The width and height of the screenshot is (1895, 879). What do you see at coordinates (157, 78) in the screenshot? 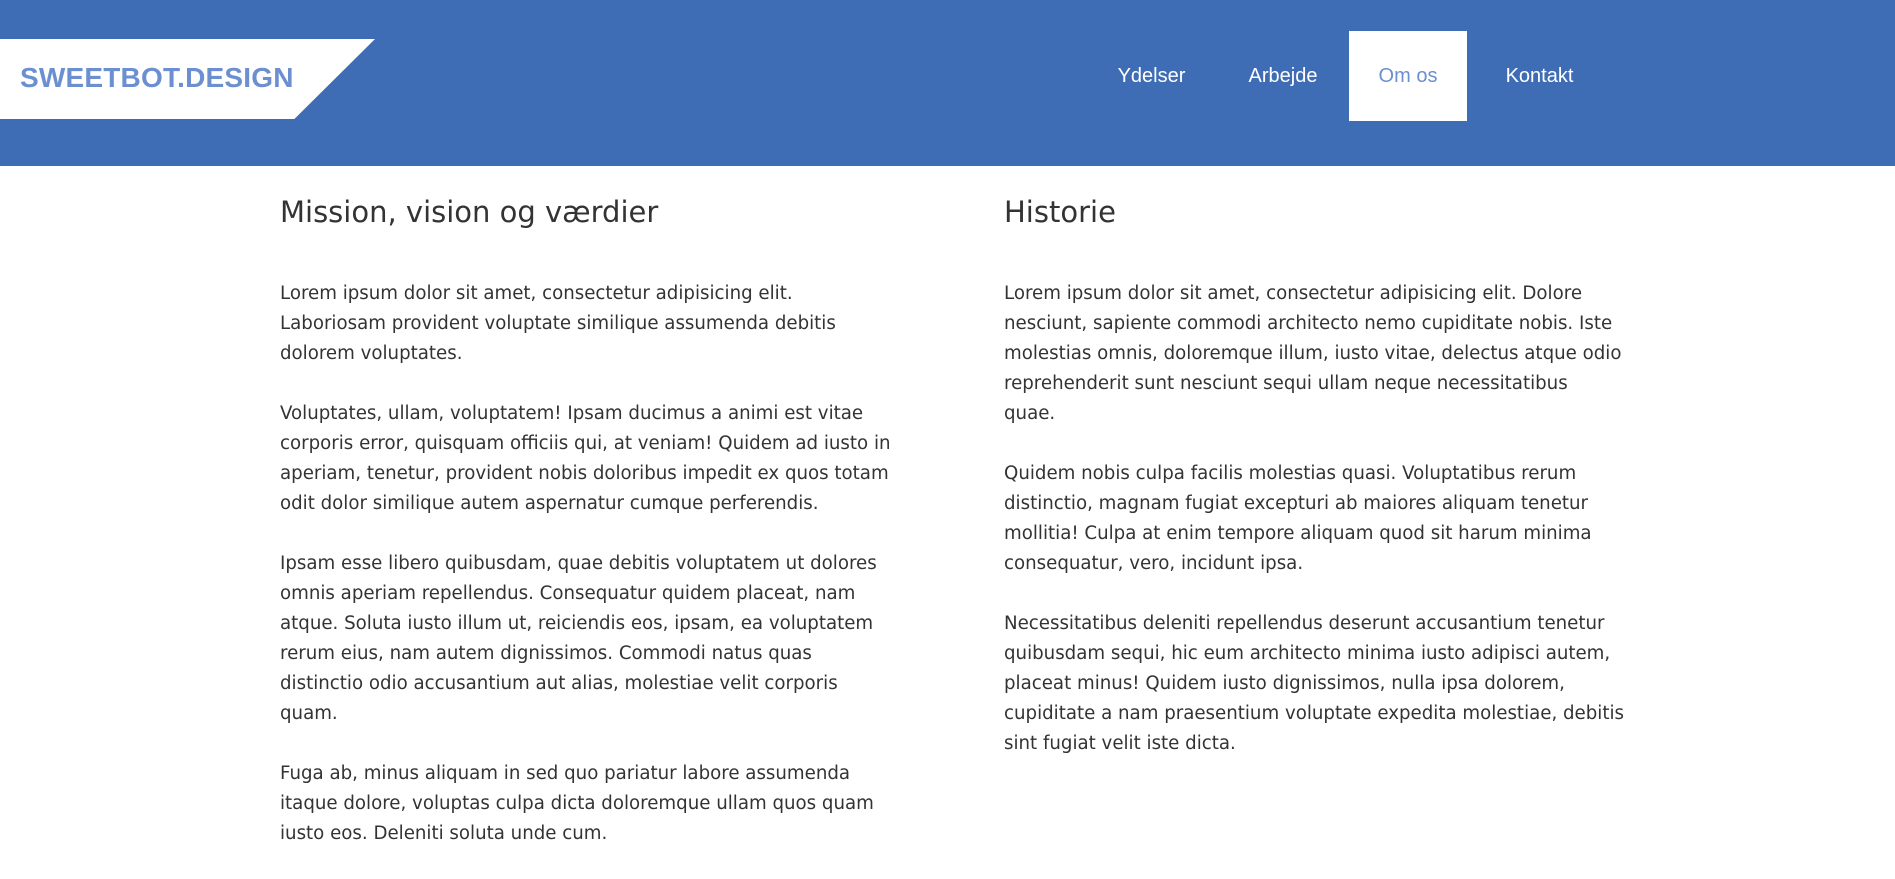
I see `brand-name: SWEETBOT.DESIGN` at bounding box center [157, 78].